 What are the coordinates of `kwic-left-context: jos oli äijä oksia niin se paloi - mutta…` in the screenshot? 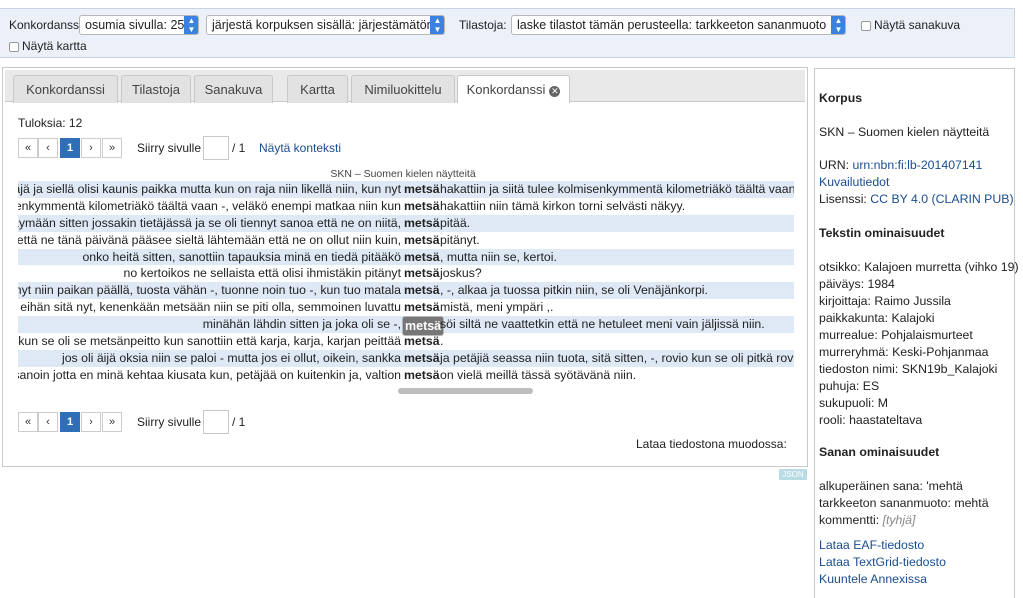 It's located at (231, 358).